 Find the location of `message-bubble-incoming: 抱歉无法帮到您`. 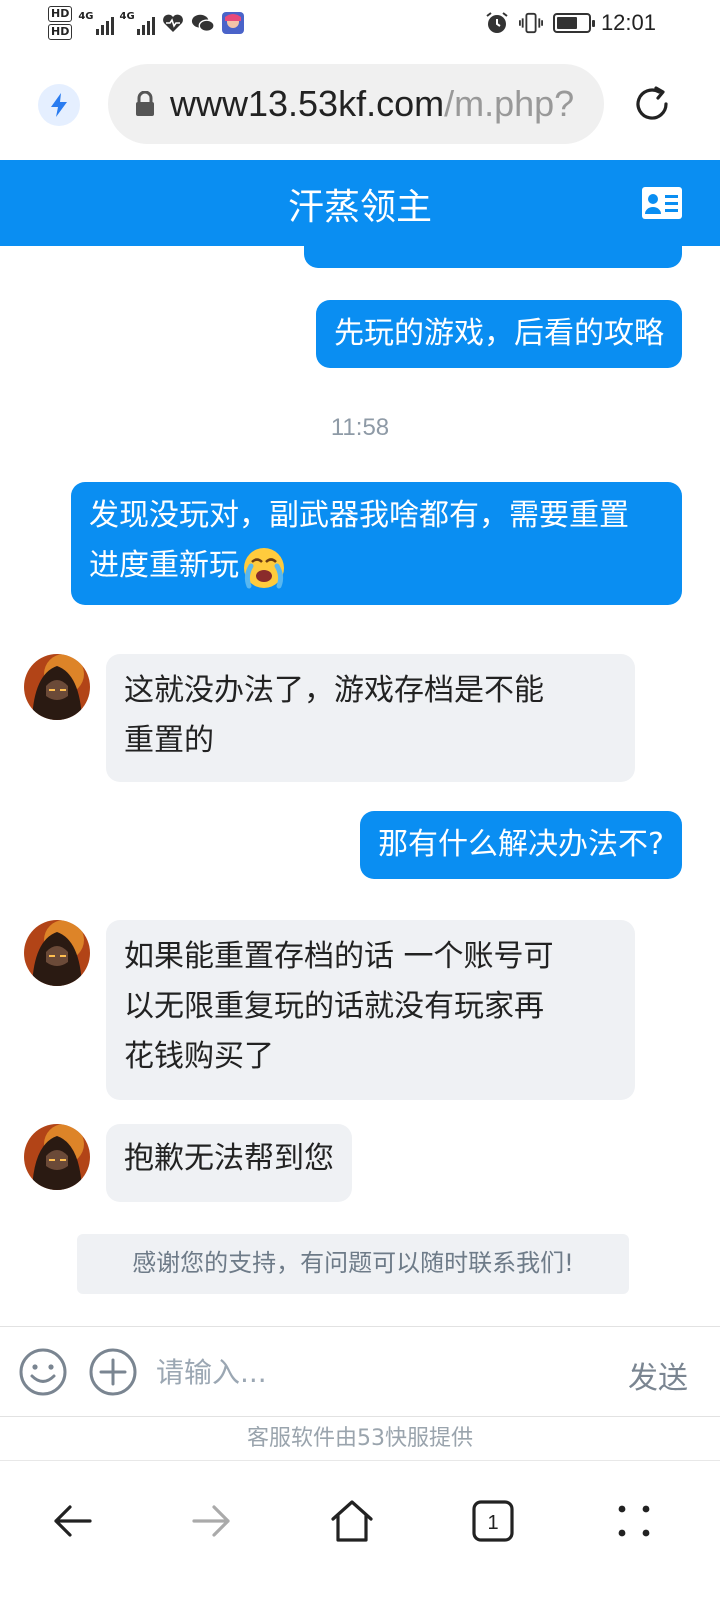

message-bubble-incoming: 抱歉无法帮到您 is located at coordinates (229, 1163).